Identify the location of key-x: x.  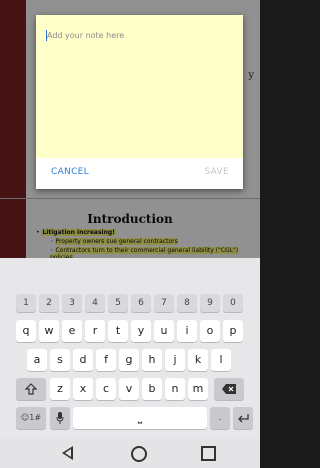
(83, 389).